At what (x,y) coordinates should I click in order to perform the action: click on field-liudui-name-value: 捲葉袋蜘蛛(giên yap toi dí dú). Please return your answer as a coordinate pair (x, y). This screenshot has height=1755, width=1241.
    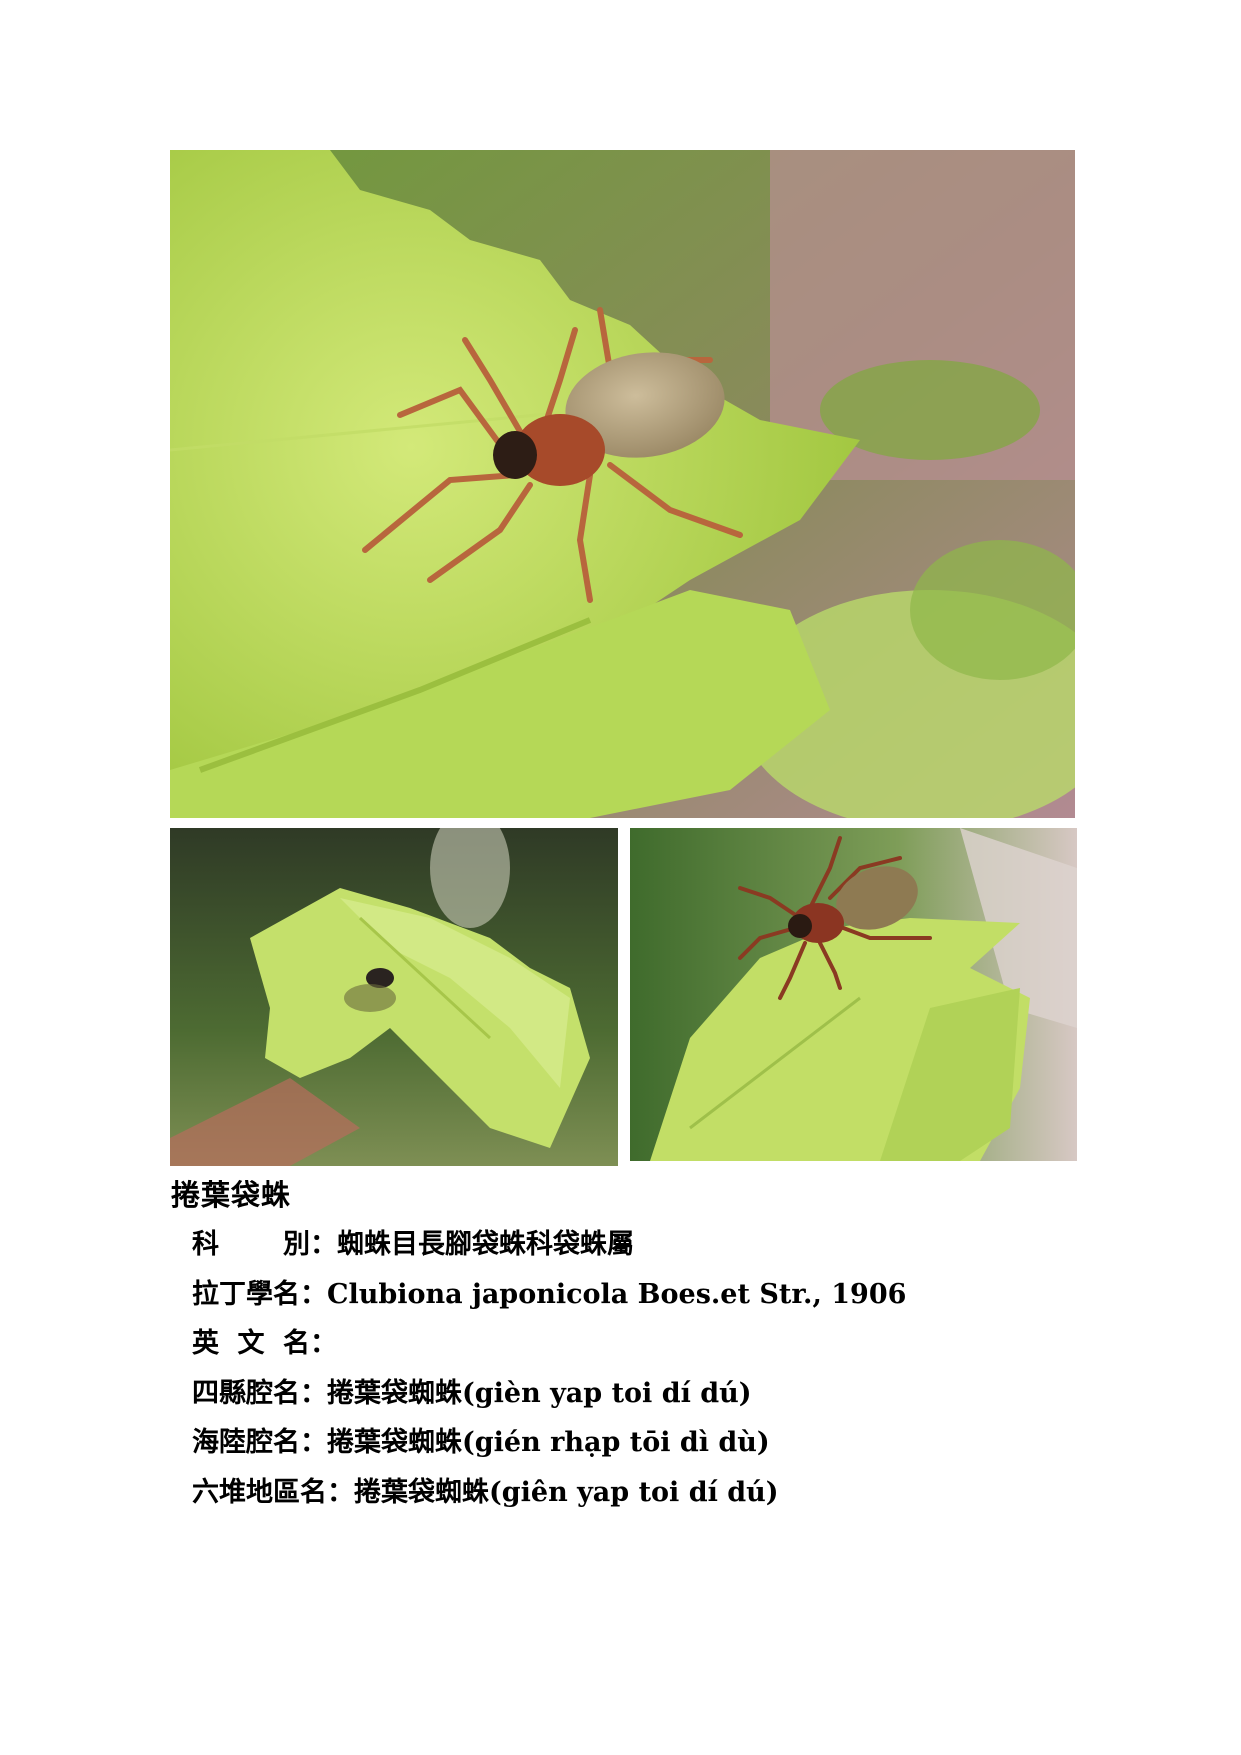
    Looking at the image, I should click on (566, 1492).